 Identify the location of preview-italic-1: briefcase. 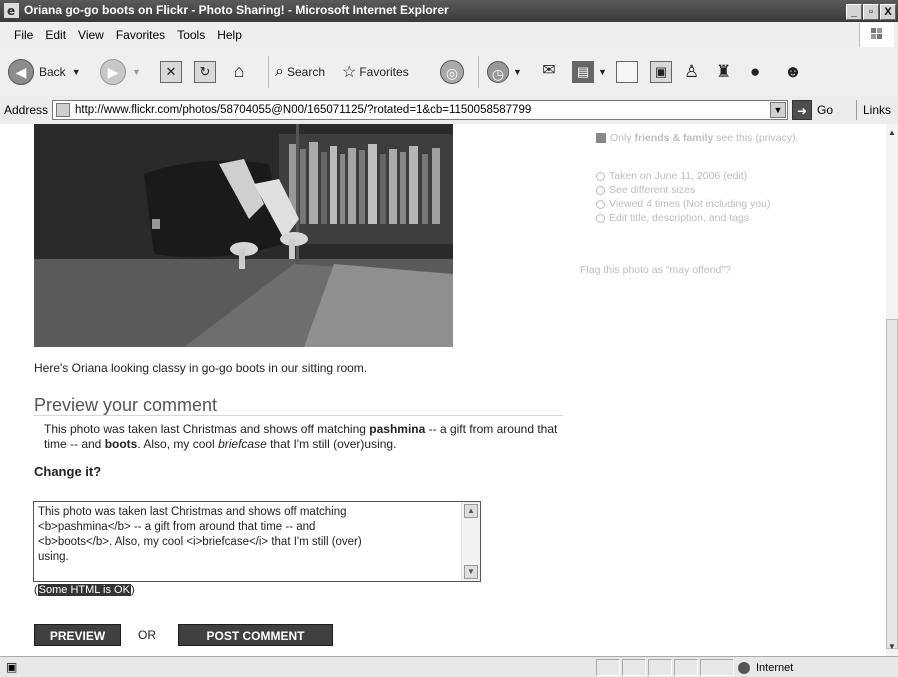
(242, 444).